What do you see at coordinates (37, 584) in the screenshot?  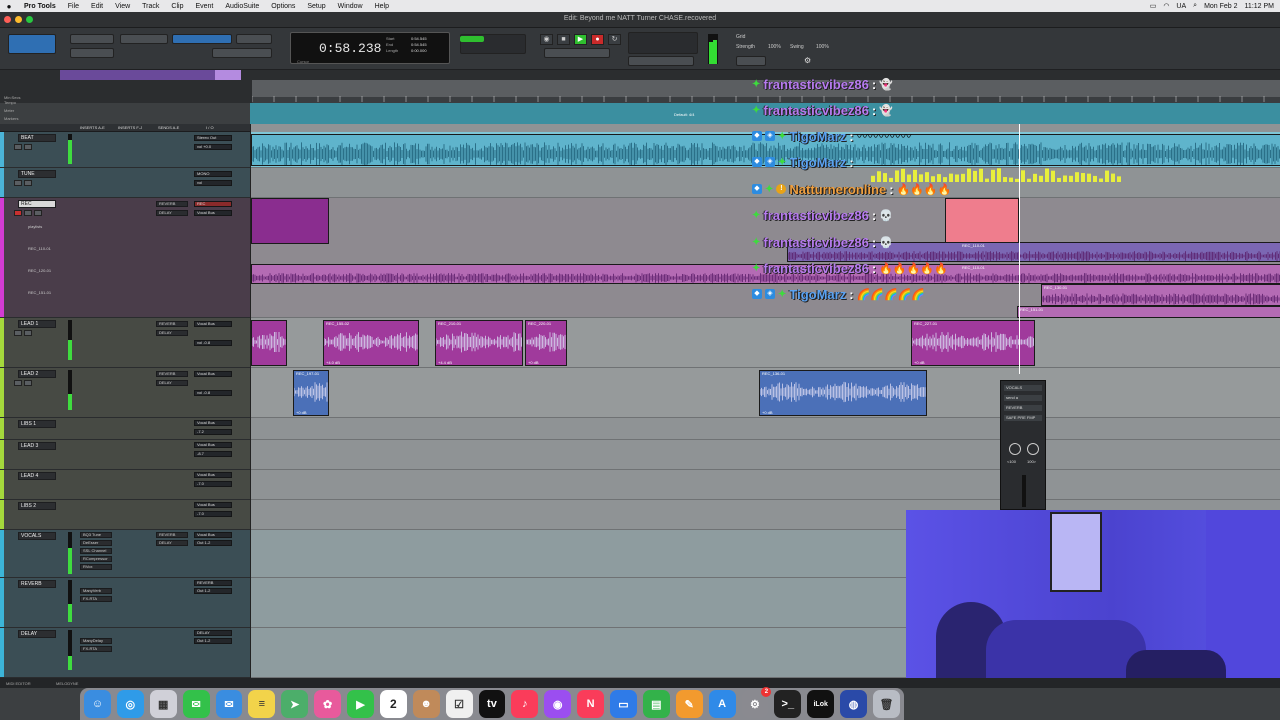 I see `track-name: REVERB` at bounding box center [37, 584].